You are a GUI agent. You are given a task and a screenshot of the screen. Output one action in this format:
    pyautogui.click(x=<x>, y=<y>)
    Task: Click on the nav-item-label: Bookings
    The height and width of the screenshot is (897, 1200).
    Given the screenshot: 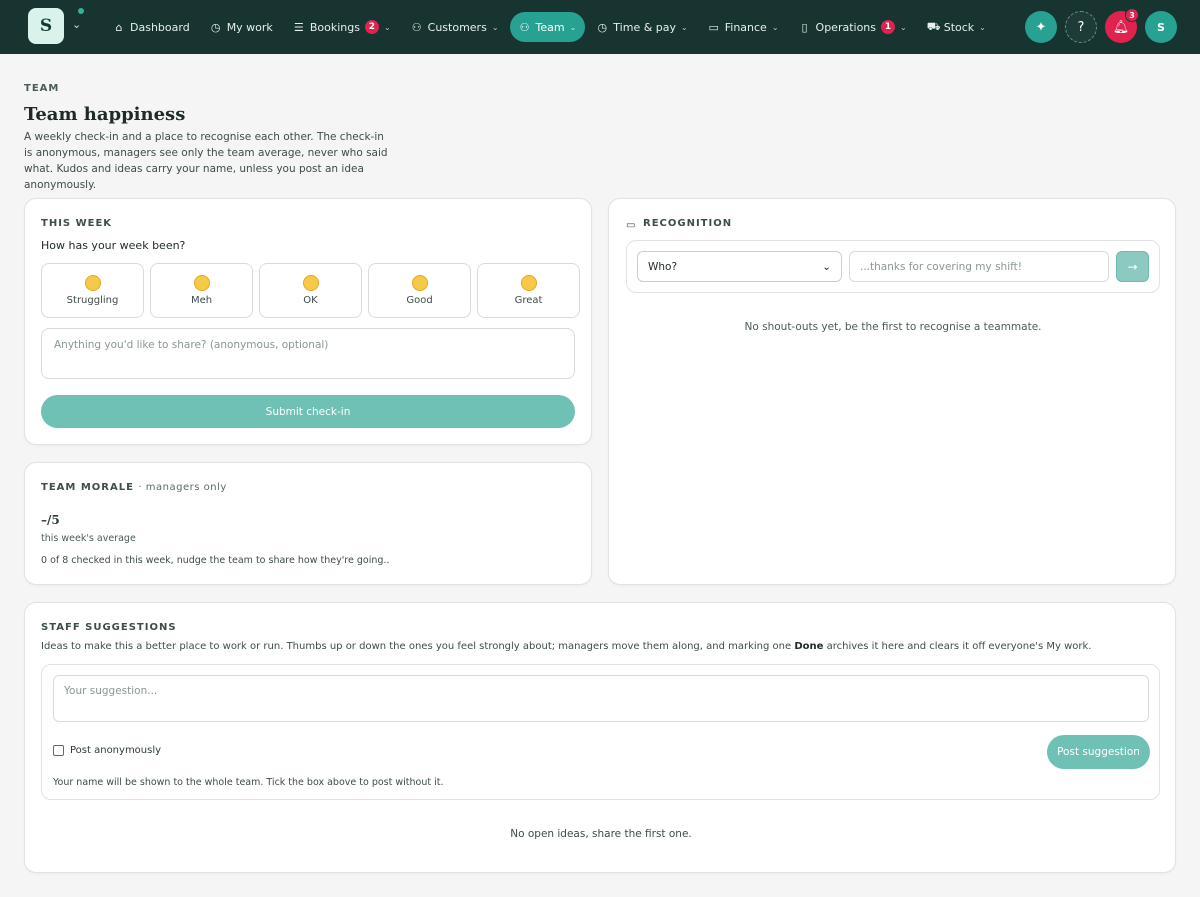 What is the action you would take?
    pyautogui.click(x=334, y=27)
    